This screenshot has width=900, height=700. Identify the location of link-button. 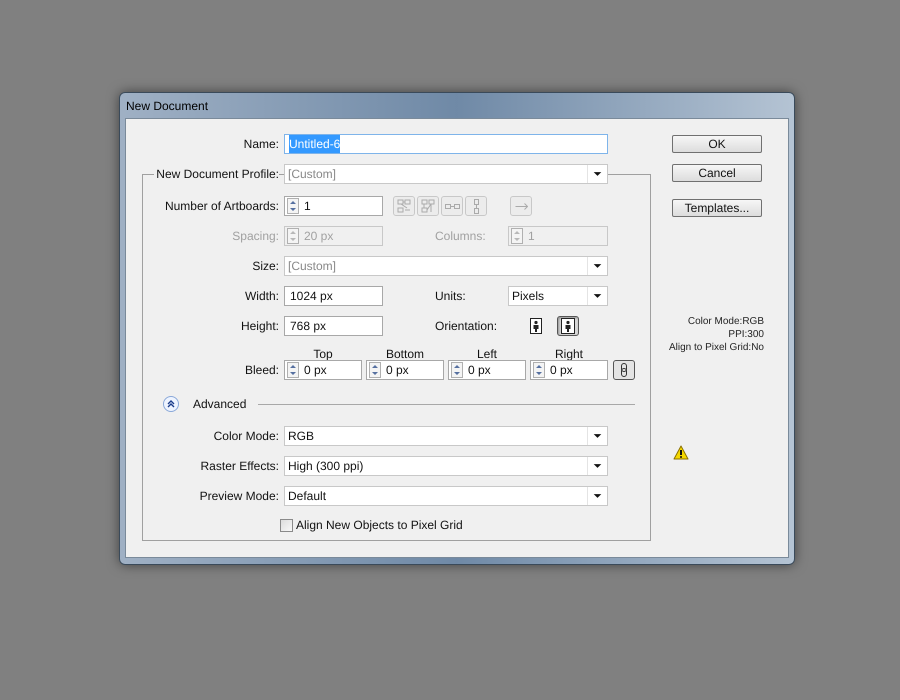
(624, 370).